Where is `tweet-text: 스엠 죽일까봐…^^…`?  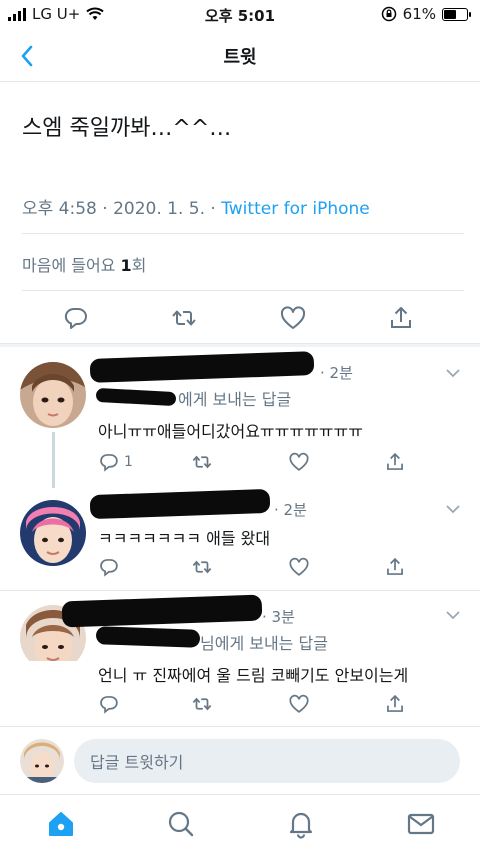 tweet-text: 스엠 죽일까봐…^^… is located at coordinates (127, 128).